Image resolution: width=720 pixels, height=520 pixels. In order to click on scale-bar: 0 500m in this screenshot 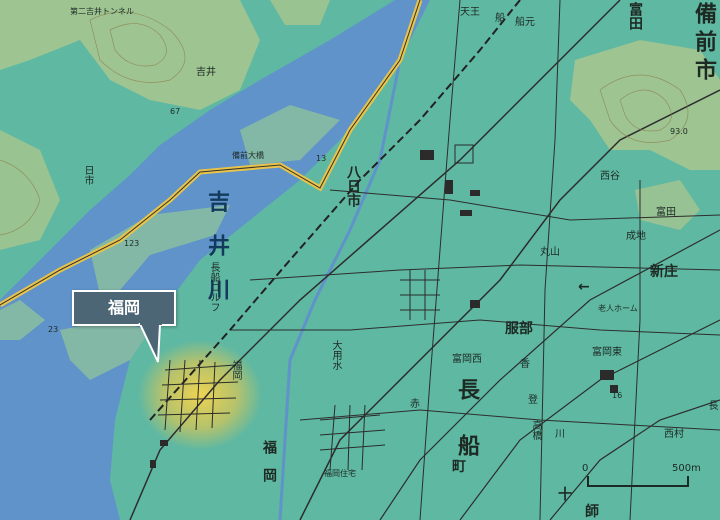, I will do `click(640, 482)`.